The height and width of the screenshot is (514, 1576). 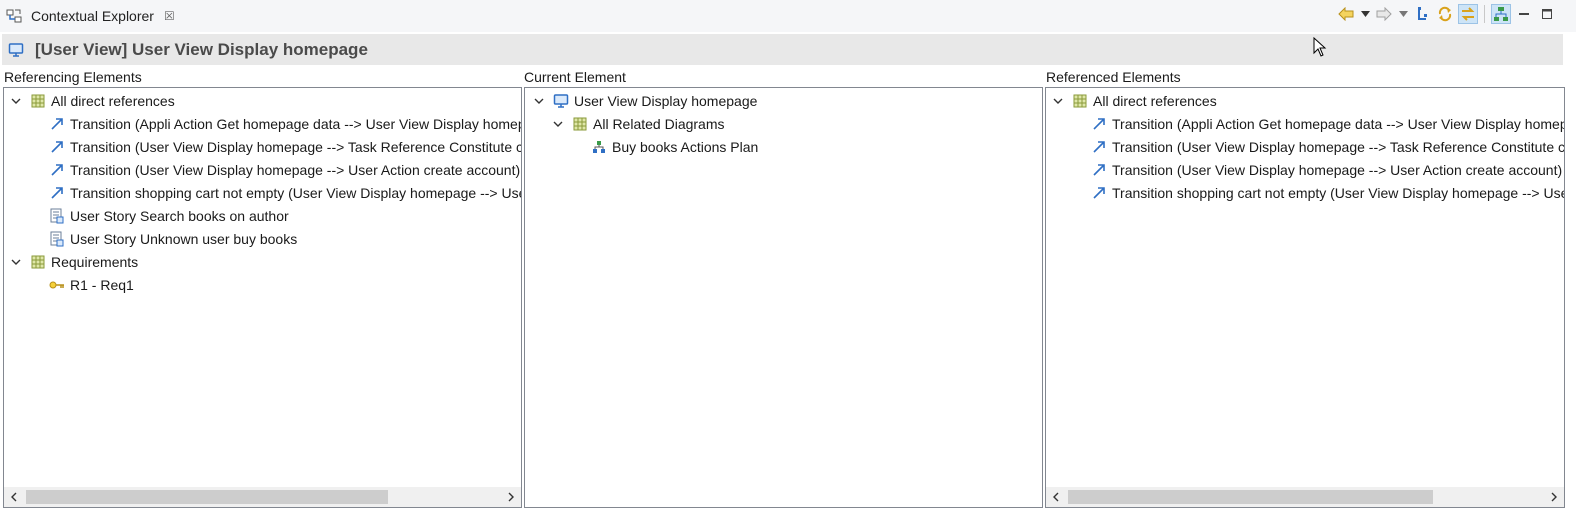 What do you see at coordinates (1384, 14) in the screenshot?
I see `forward-arrow-icon` at bounding box center [1384, 14].